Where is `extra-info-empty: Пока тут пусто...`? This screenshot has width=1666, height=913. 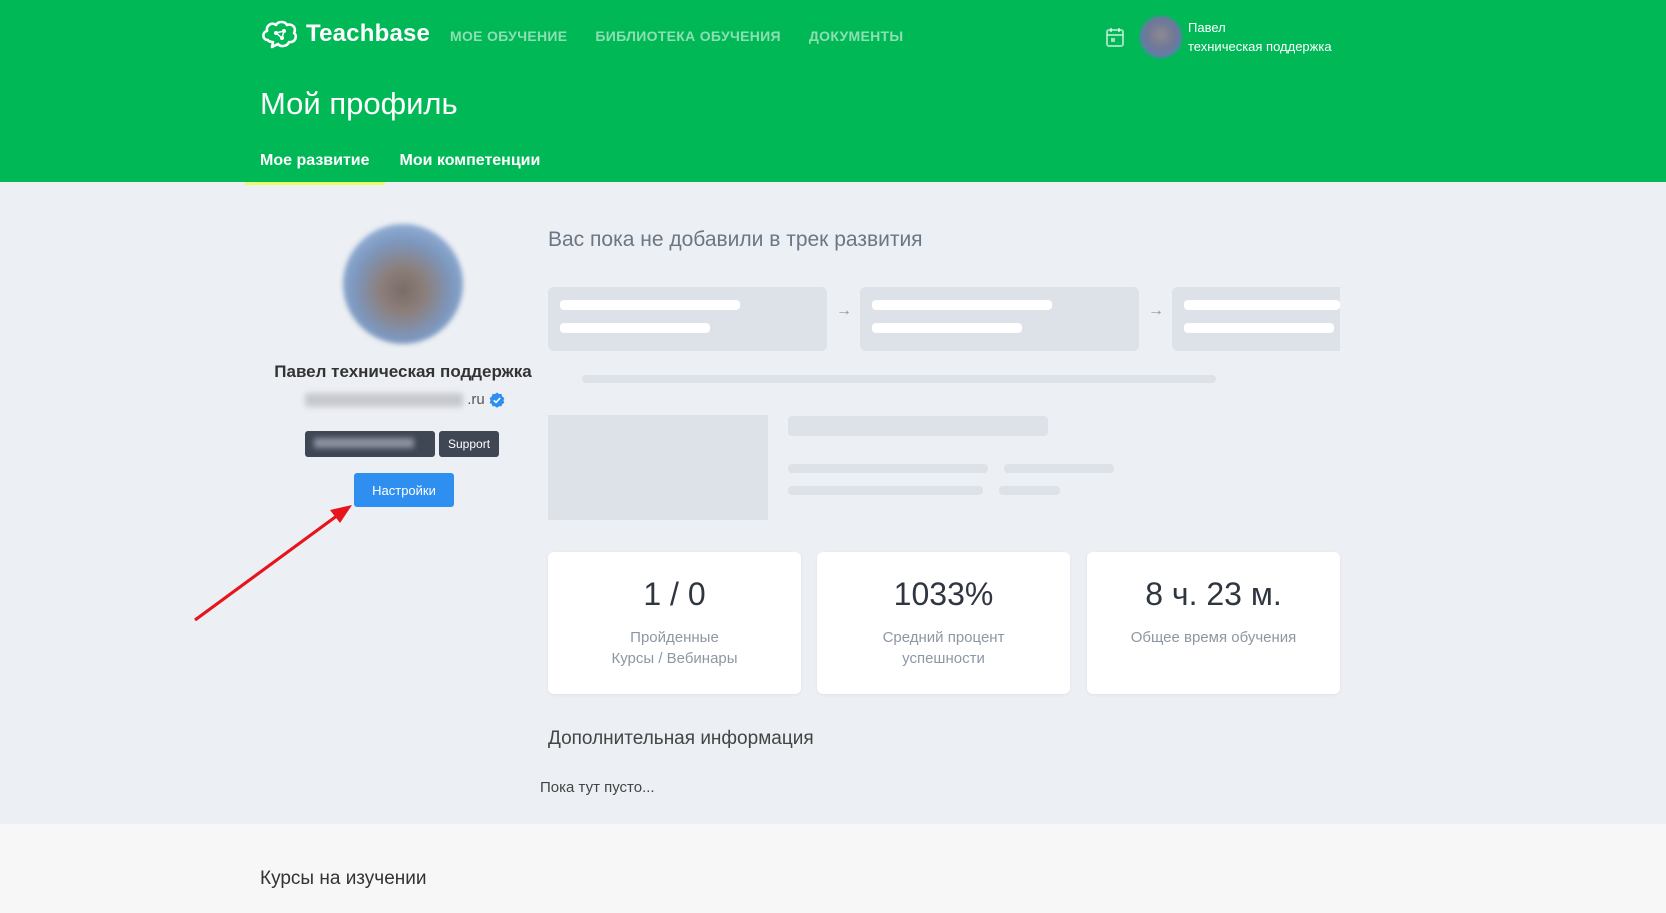
extra-info-empty: Пока тут пусто... is located at coordinates (597, 787).